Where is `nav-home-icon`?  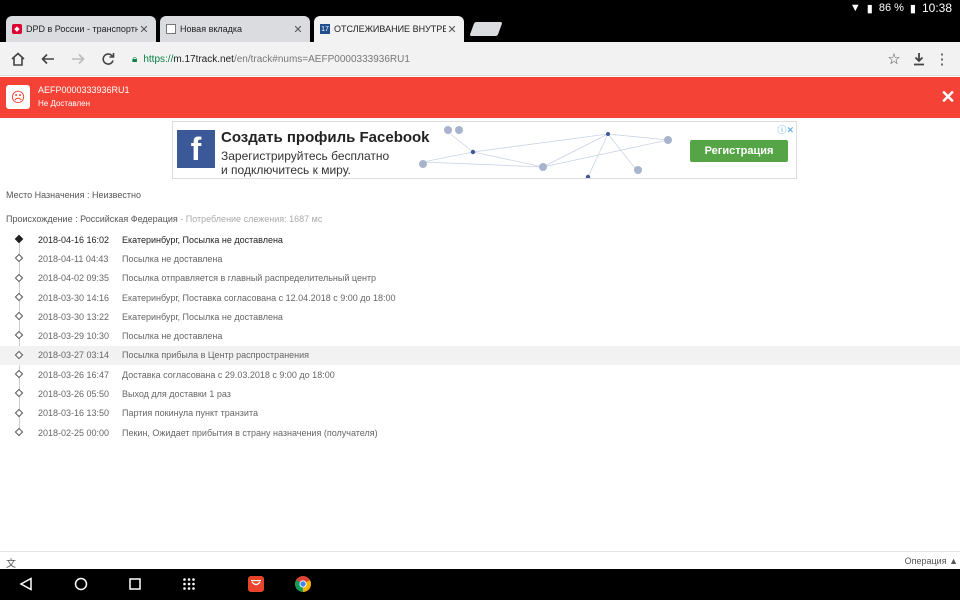 nav-home-icon is located at coordinates (81, 584).